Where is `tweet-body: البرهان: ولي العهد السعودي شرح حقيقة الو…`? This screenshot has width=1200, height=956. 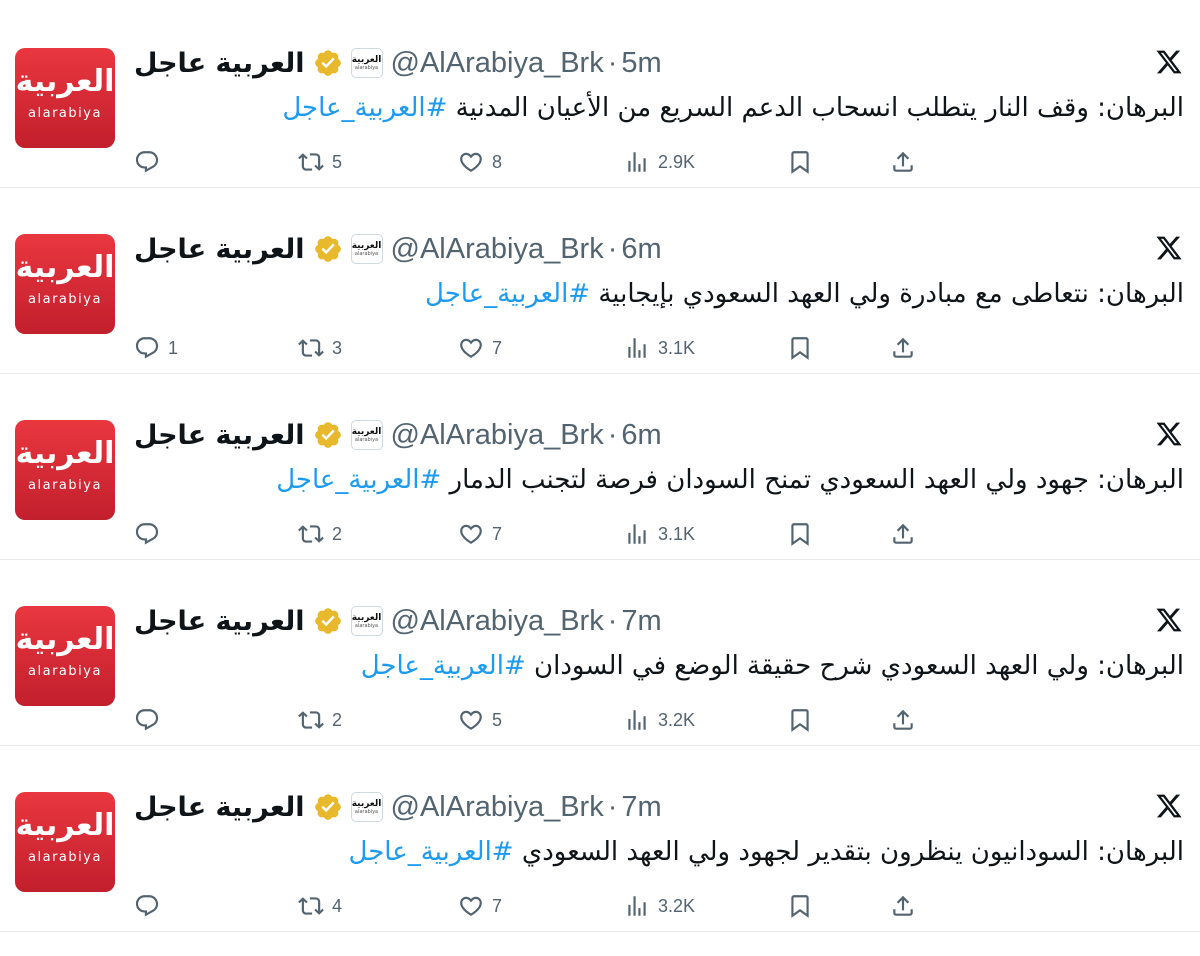 tweet-body: البرهان: ولي العهد السعودي شرح حقيقة الو… is located at coordinates (854, 666).